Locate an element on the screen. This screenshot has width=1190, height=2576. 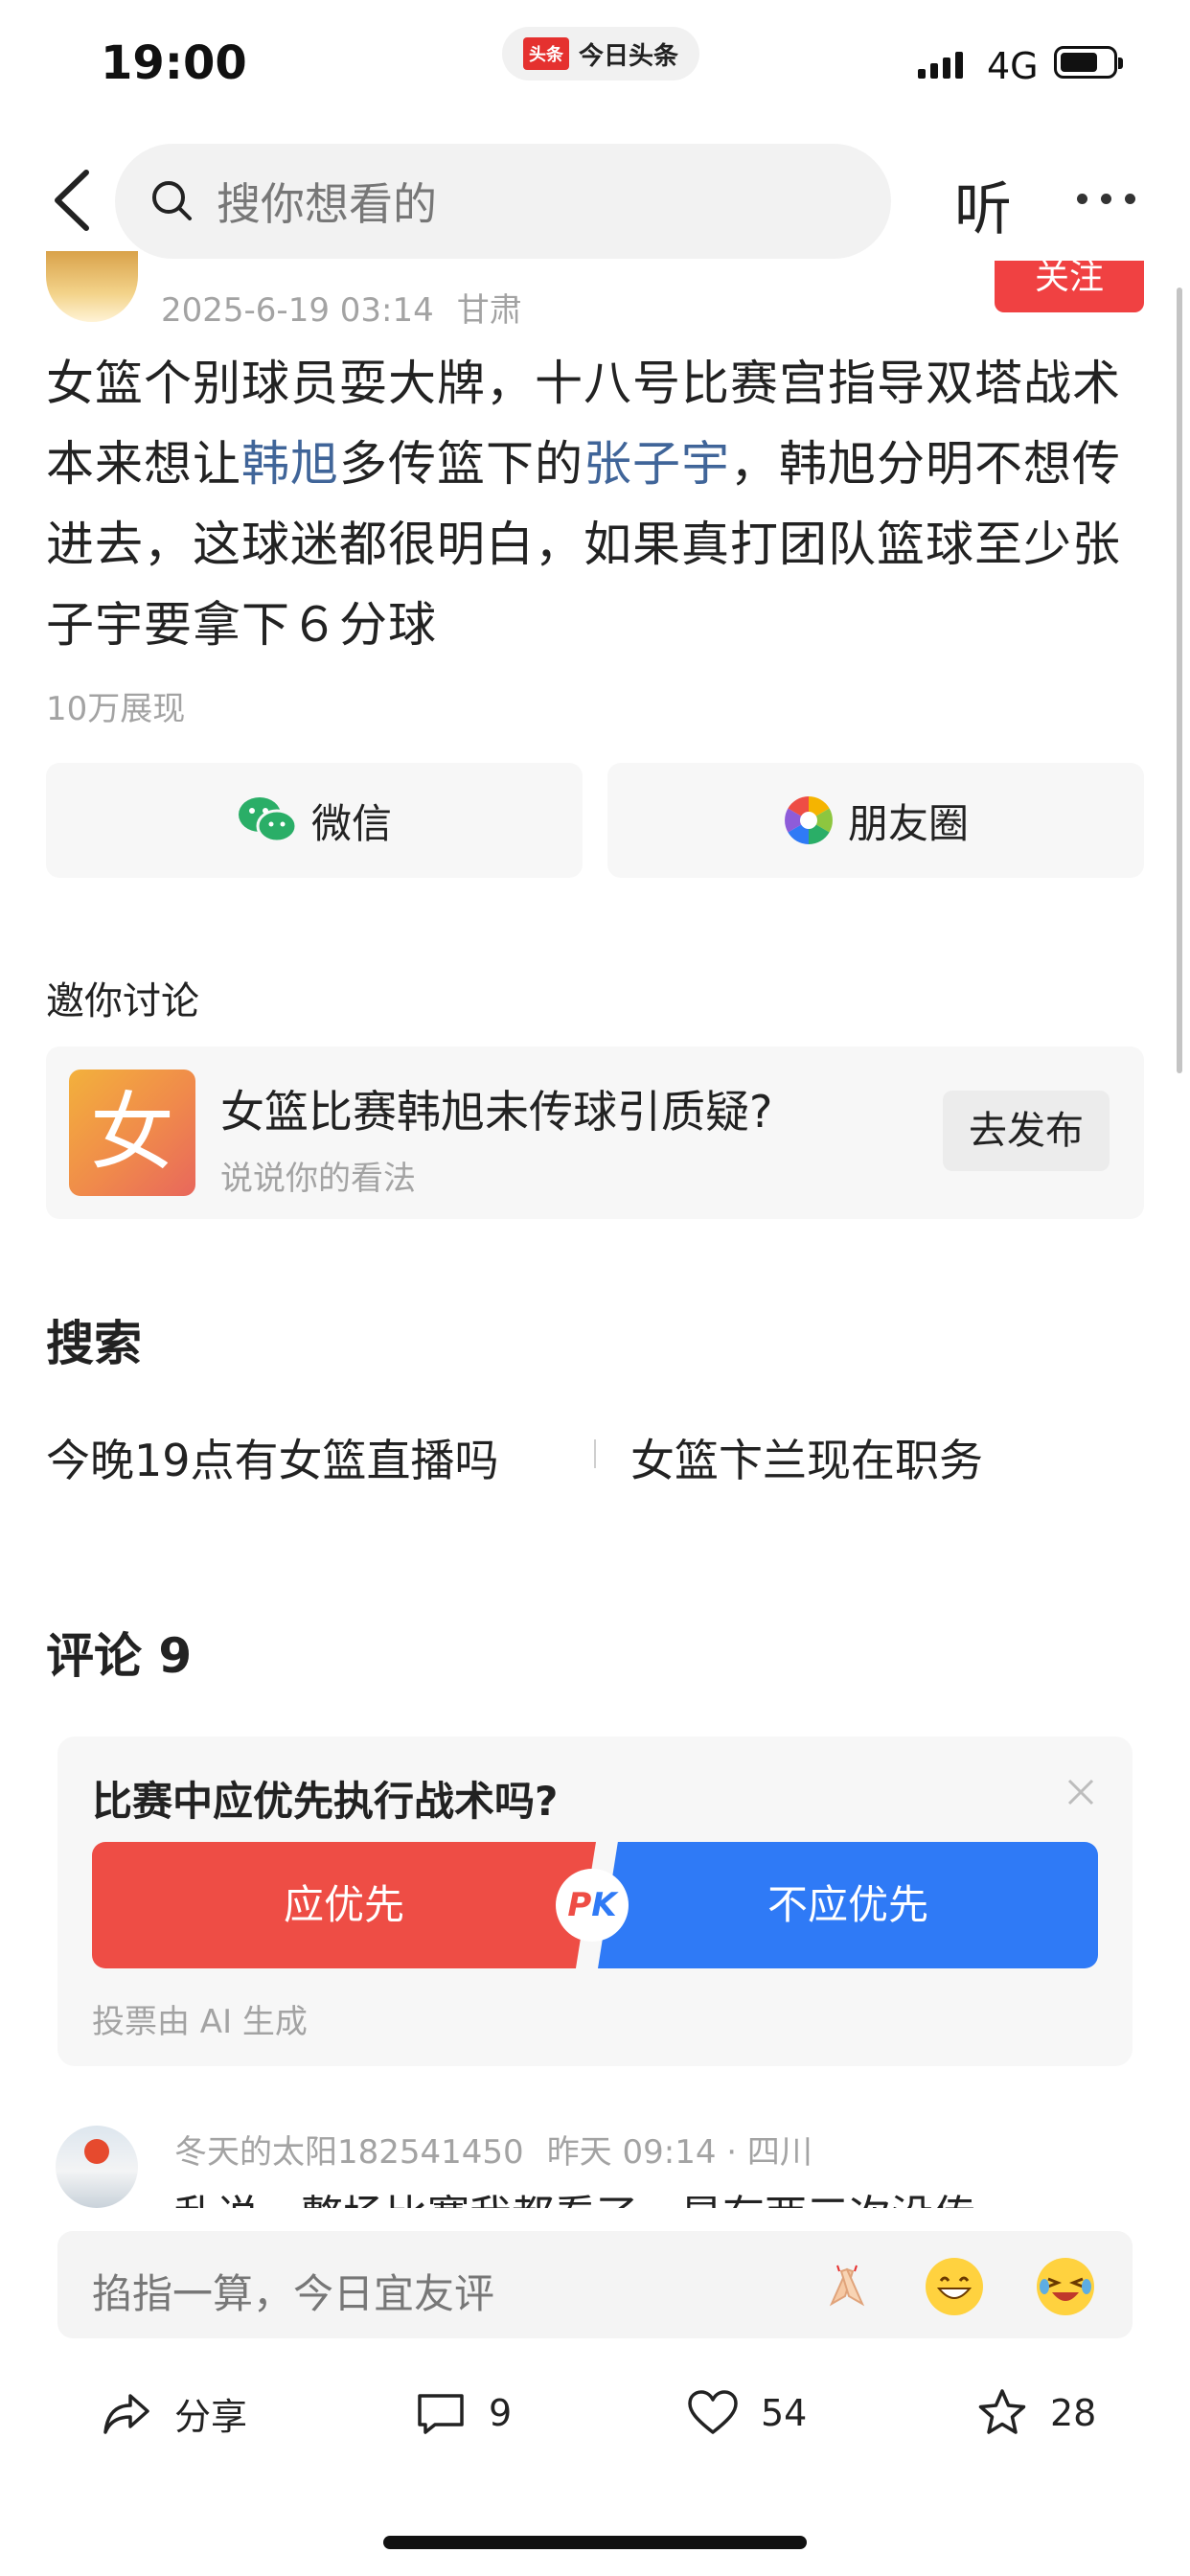
like-button: 54 is located at coordinates (747, 2413).